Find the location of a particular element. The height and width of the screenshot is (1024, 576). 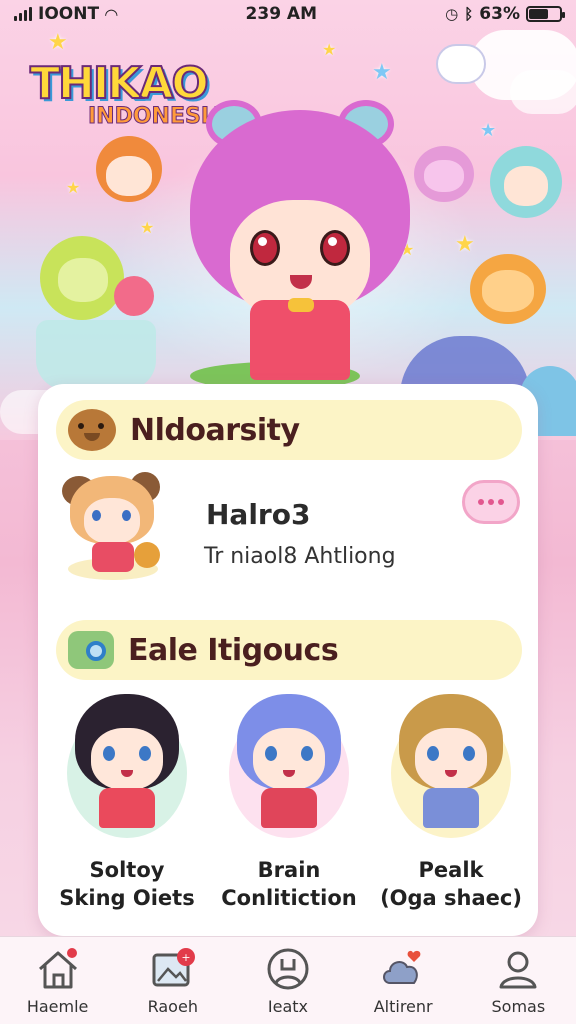

alarm-icon: ◷ is located at coordinates (452, 14).